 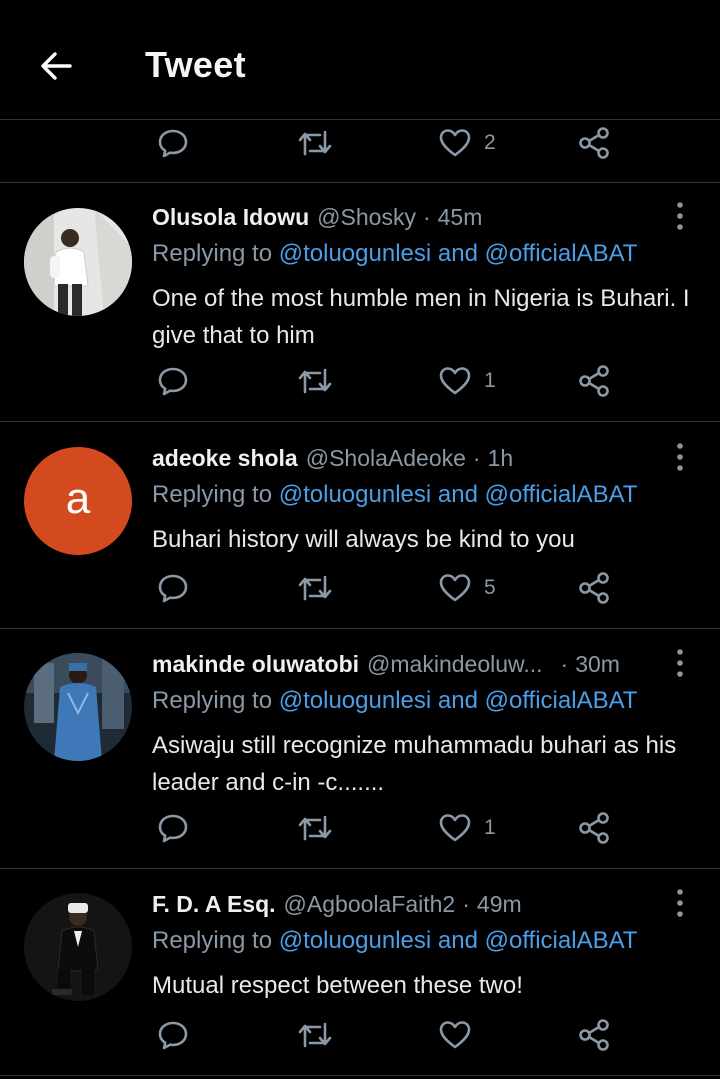 I want to click on like-button, so click(x=461, y=1035).